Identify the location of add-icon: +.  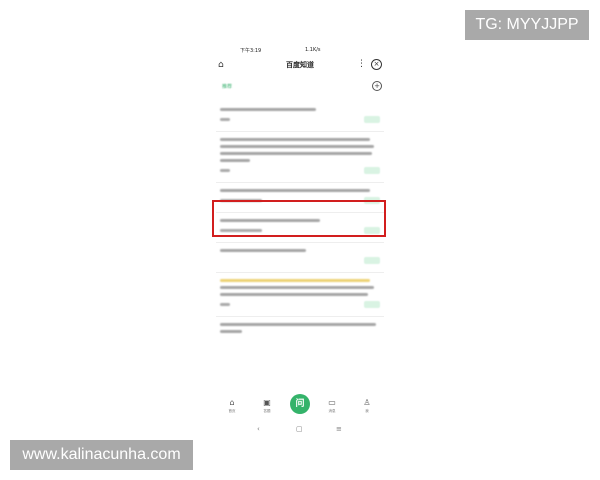
(377, 86).